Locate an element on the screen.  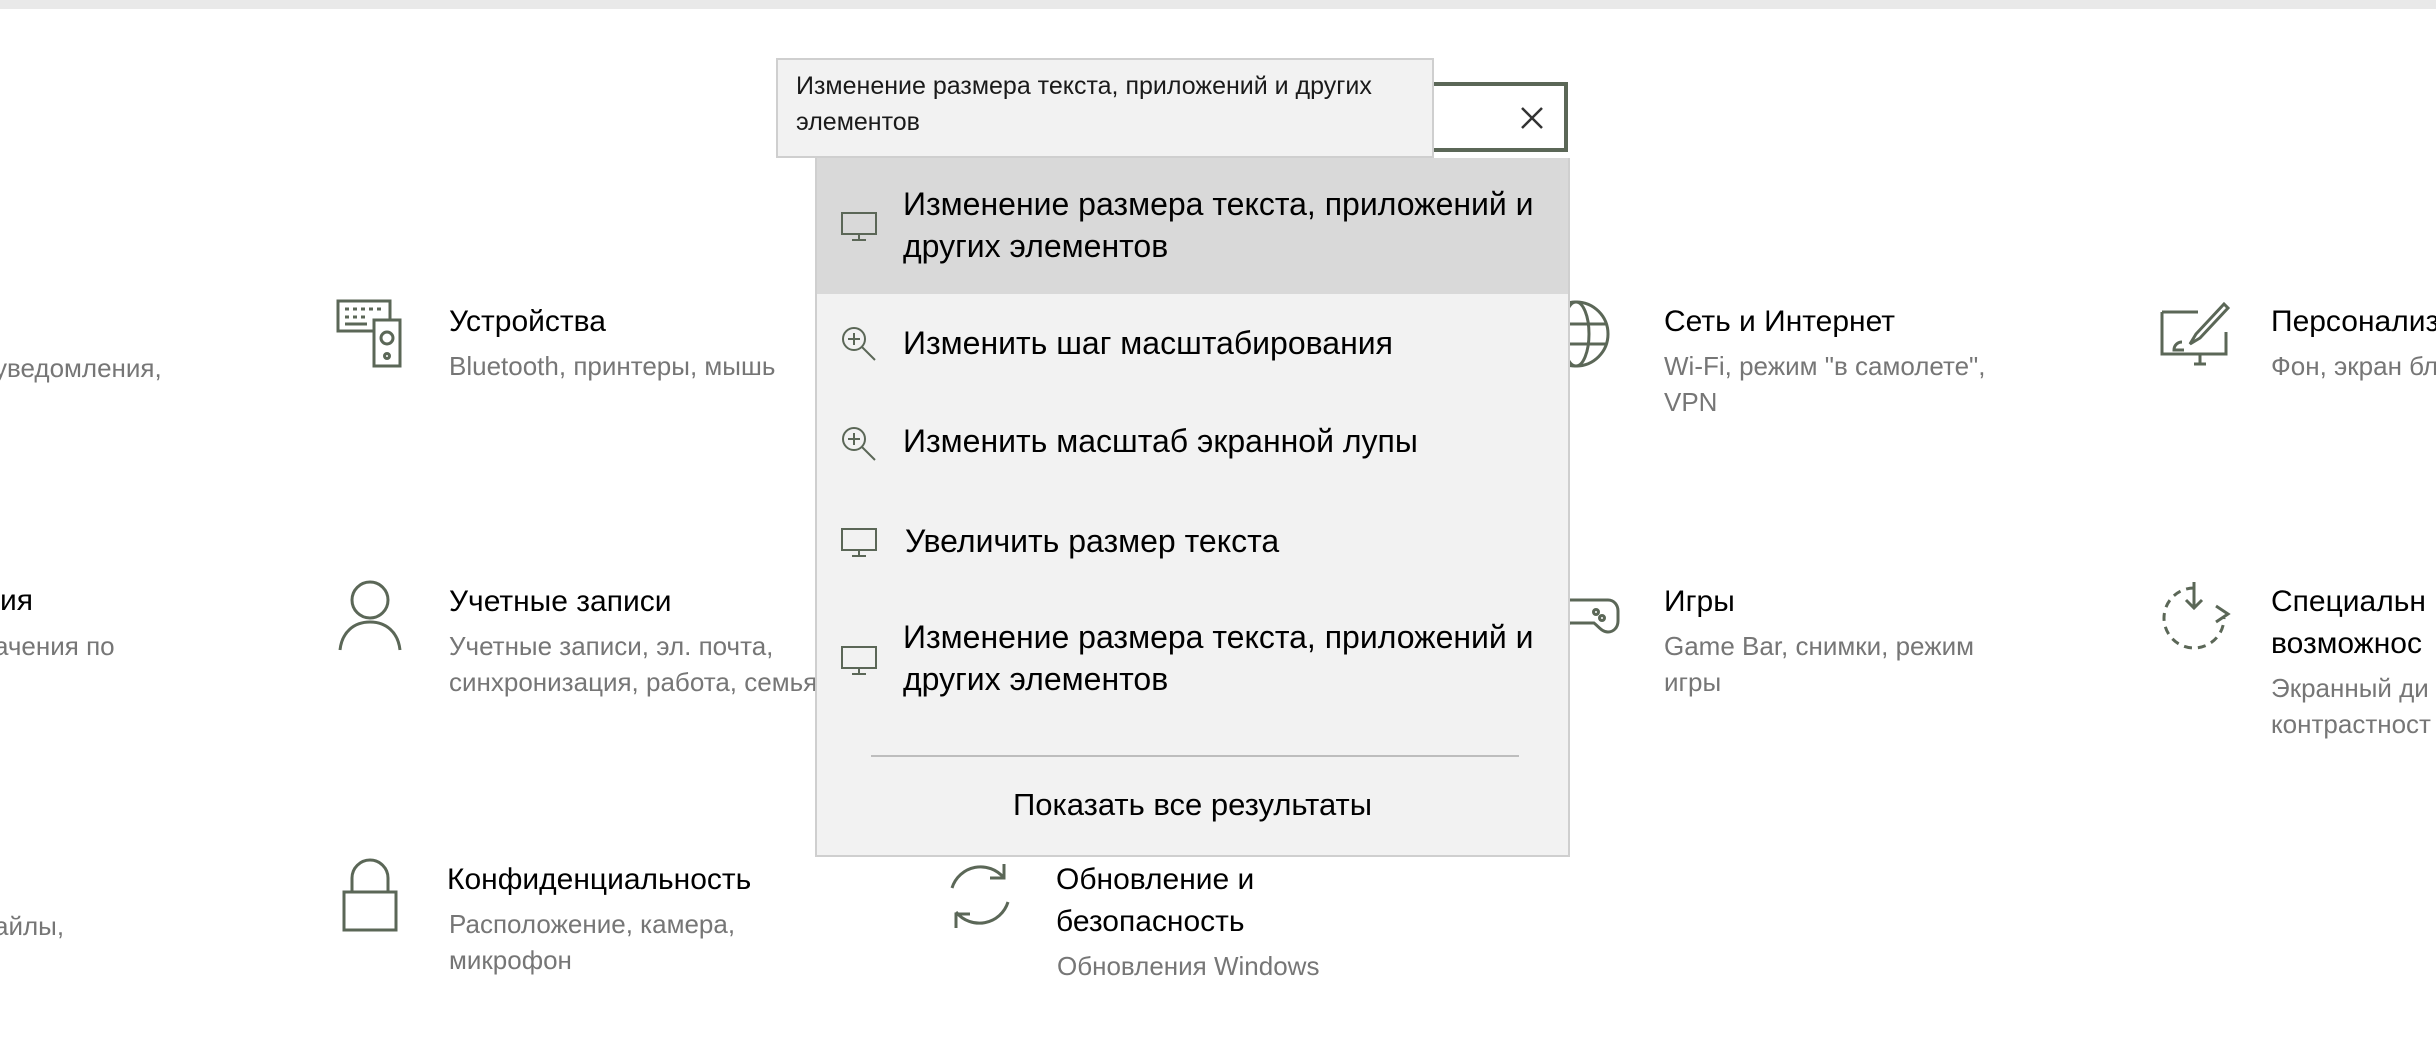
tile-title: Сеть и Интернет is located at coordinates (1780, 321).